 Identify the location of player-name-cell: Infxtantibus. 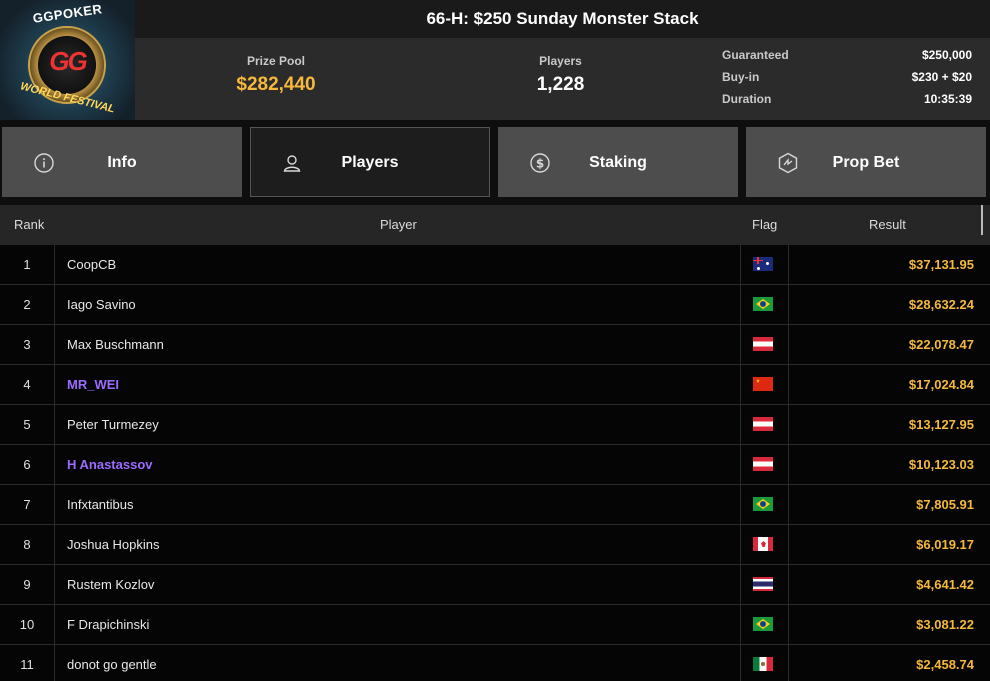
(398, 505).